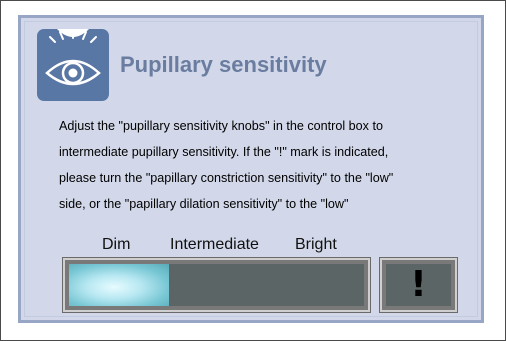 Image resolution: width=506 pixels, height=341 pixels. I want to click on eye-with-light-icon, so click(73, 65).